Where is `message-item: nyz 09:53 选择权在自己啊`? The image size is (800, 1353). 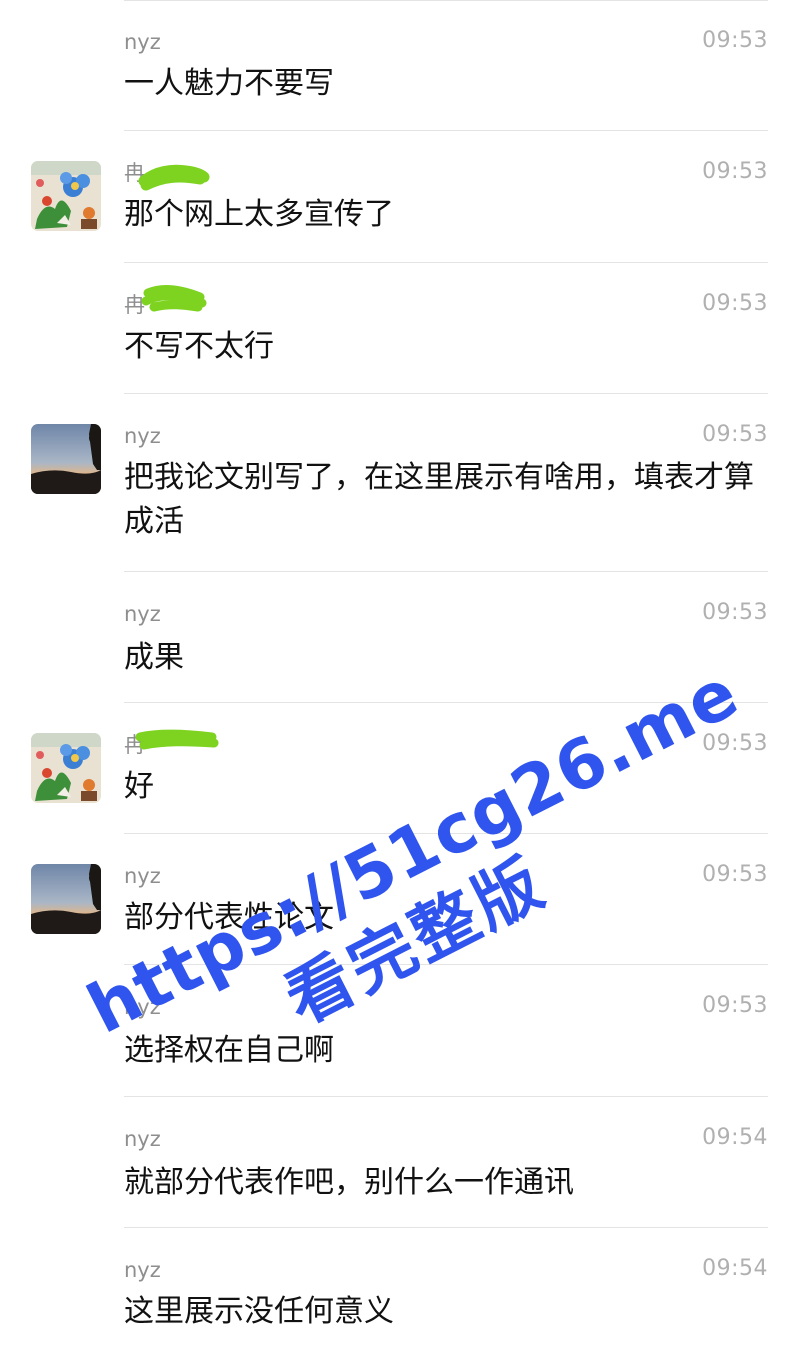 message-item: nyz 09:53 选择权在自己啊 is located at coordinates (400, 1031).